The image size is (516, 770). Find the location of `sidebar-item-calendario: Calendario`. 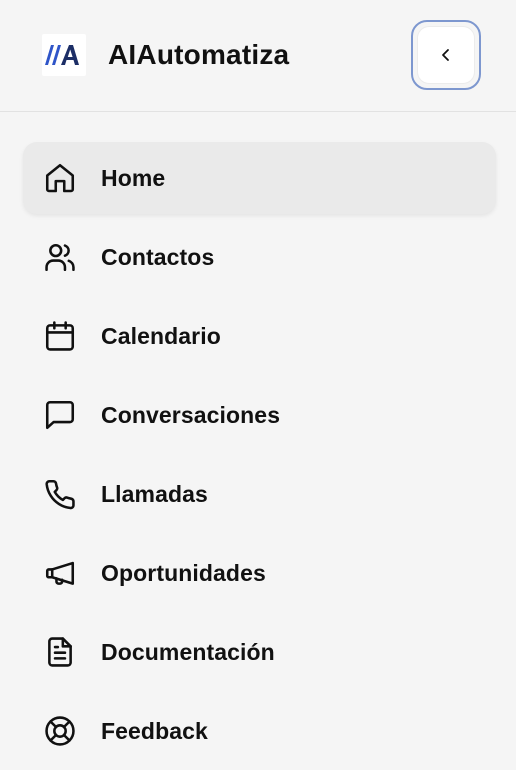

sidebar-item-calendario: Calendario is located at coordinates (259, 336).